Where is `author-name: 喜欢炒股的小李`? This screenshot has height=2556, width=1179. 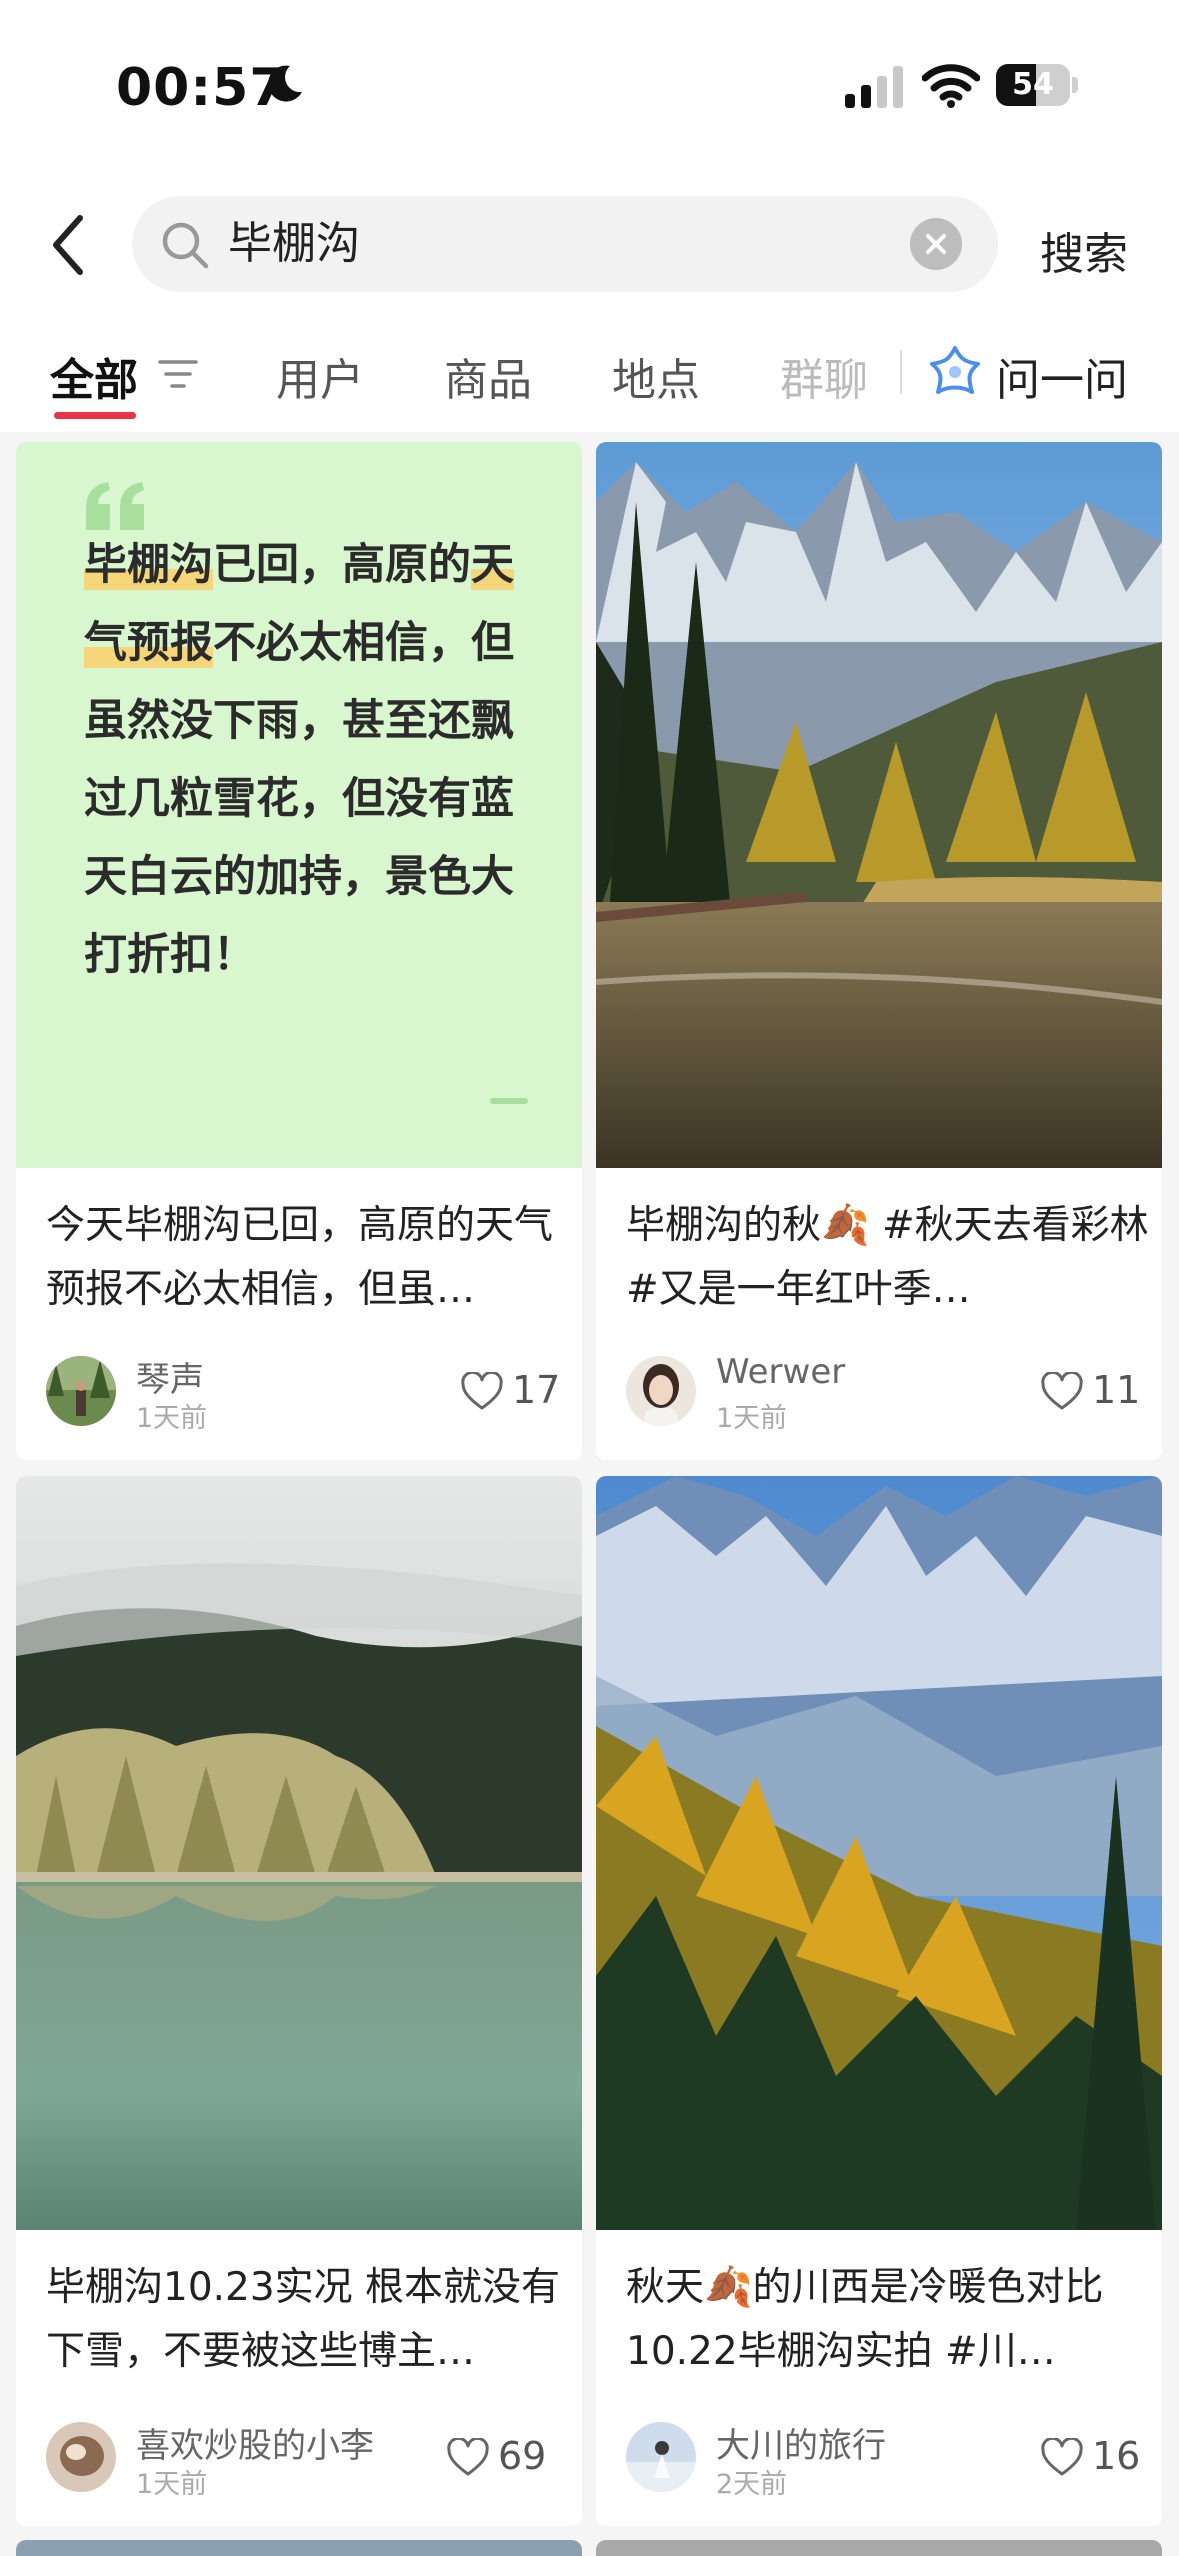 author-name: 喜欢炒股的小李 is located at coordinates (255, 2442).